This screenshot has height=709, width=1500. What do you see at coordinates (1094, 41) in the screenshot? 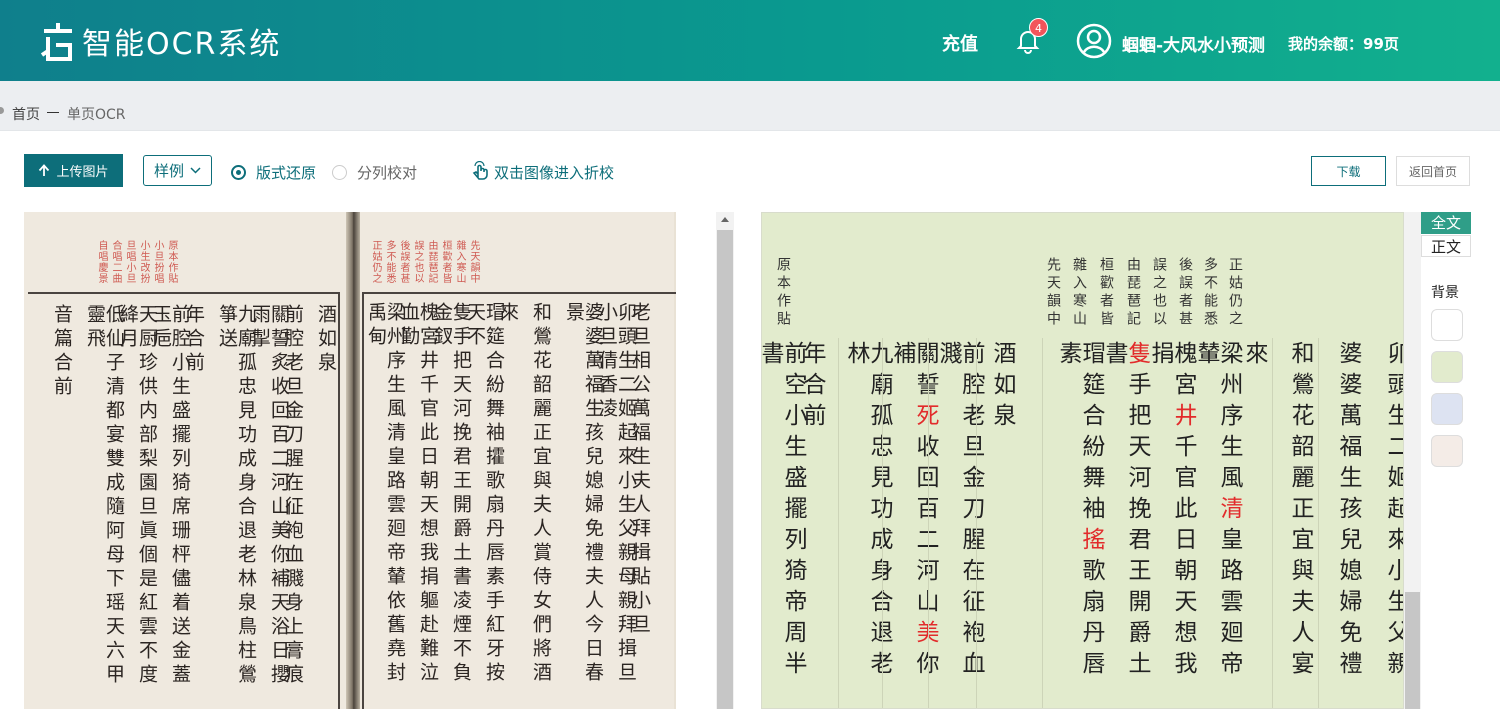
I see `user-avatar-icon` at bounding box center [1094, 41].